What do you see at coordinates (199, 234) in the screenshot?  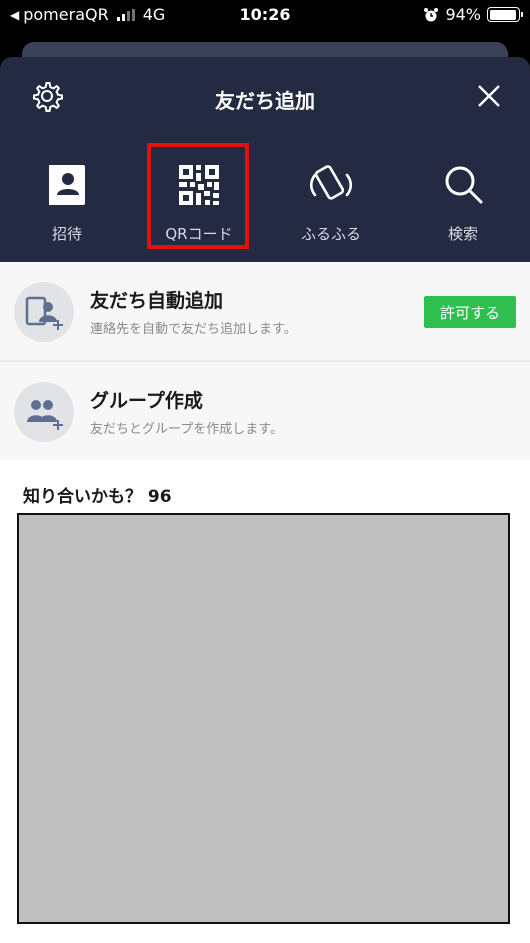 I see `tab-qr-code-label: QRコード` at bounding box center [199, 234].